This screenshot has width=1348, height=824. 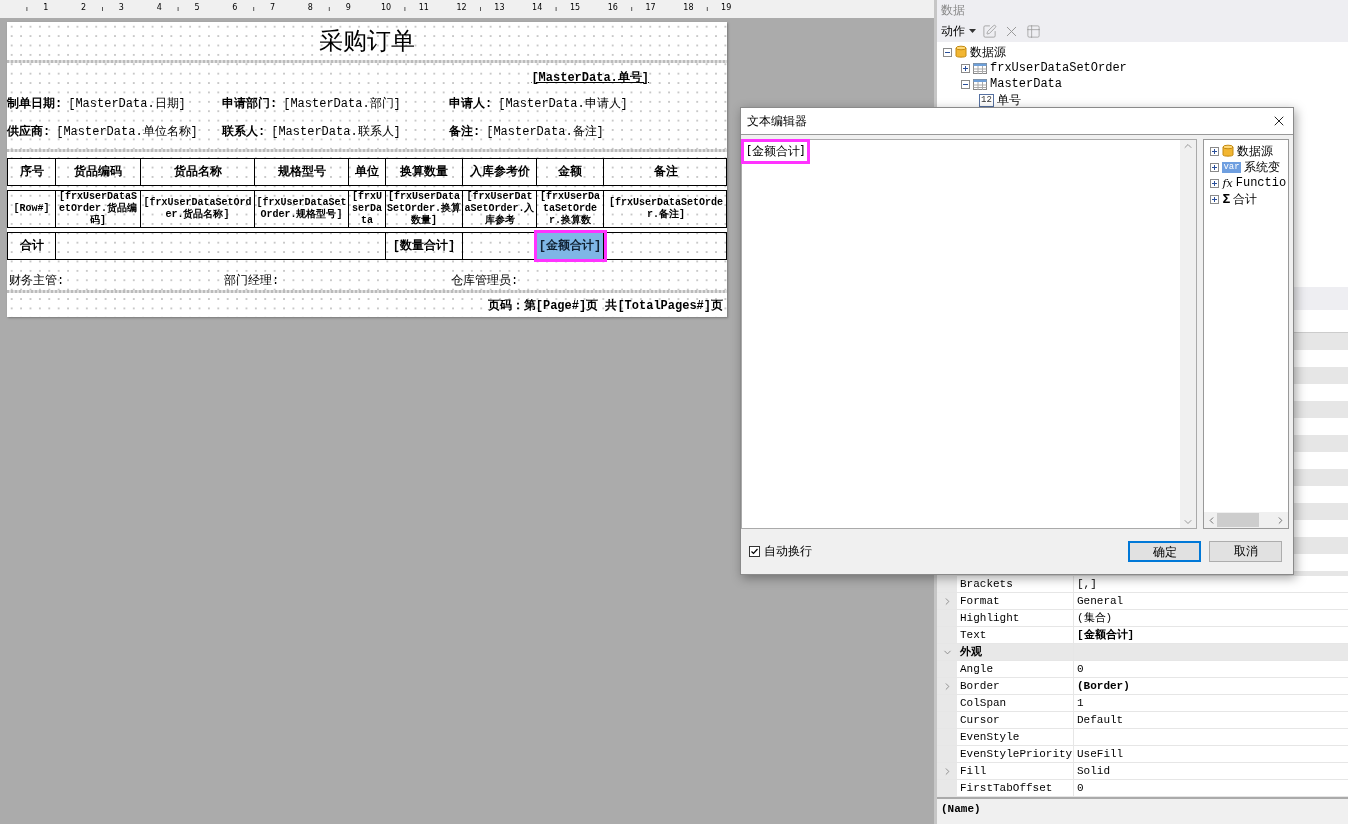 I want to click on column-header: 金额, so click(x=570, y=172).